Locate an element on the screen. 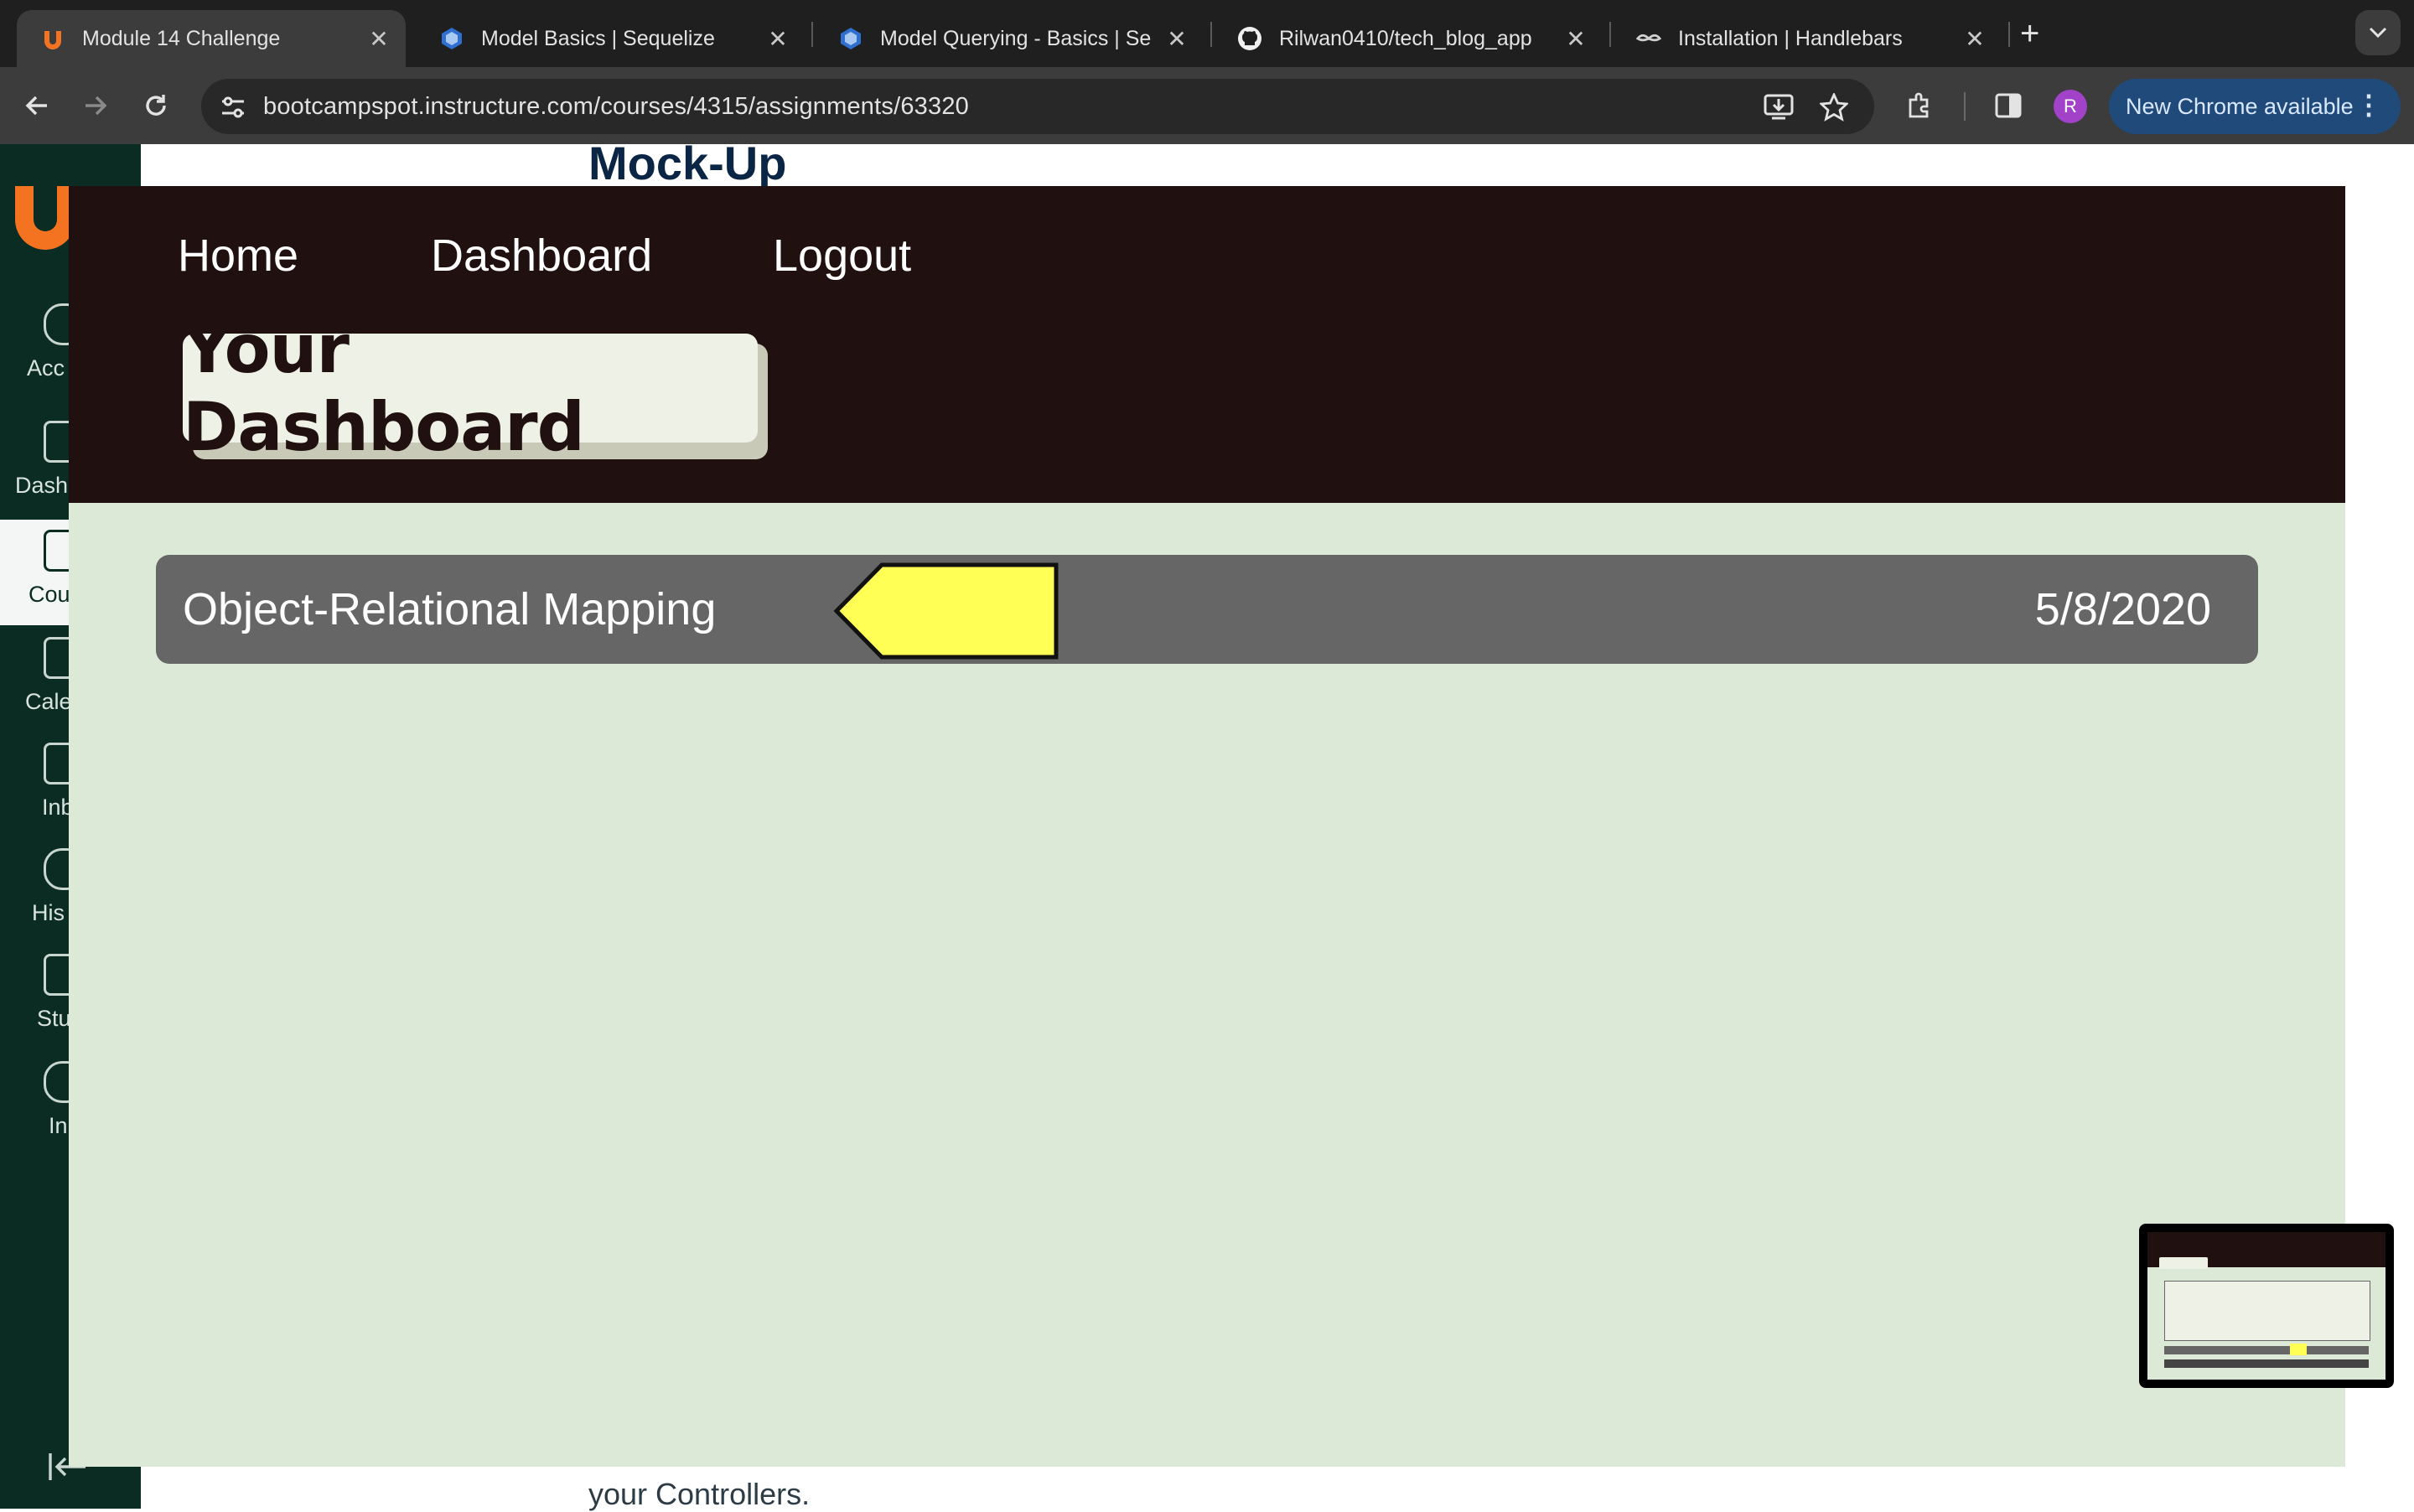  profile-avatar: R is located at coordinates (2071, 106).